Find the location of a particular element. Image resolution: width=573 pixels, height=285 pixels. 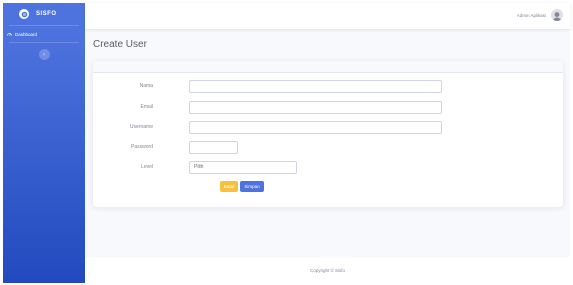

sidebar-brand: SISFO is located at coordinates (44, 14).